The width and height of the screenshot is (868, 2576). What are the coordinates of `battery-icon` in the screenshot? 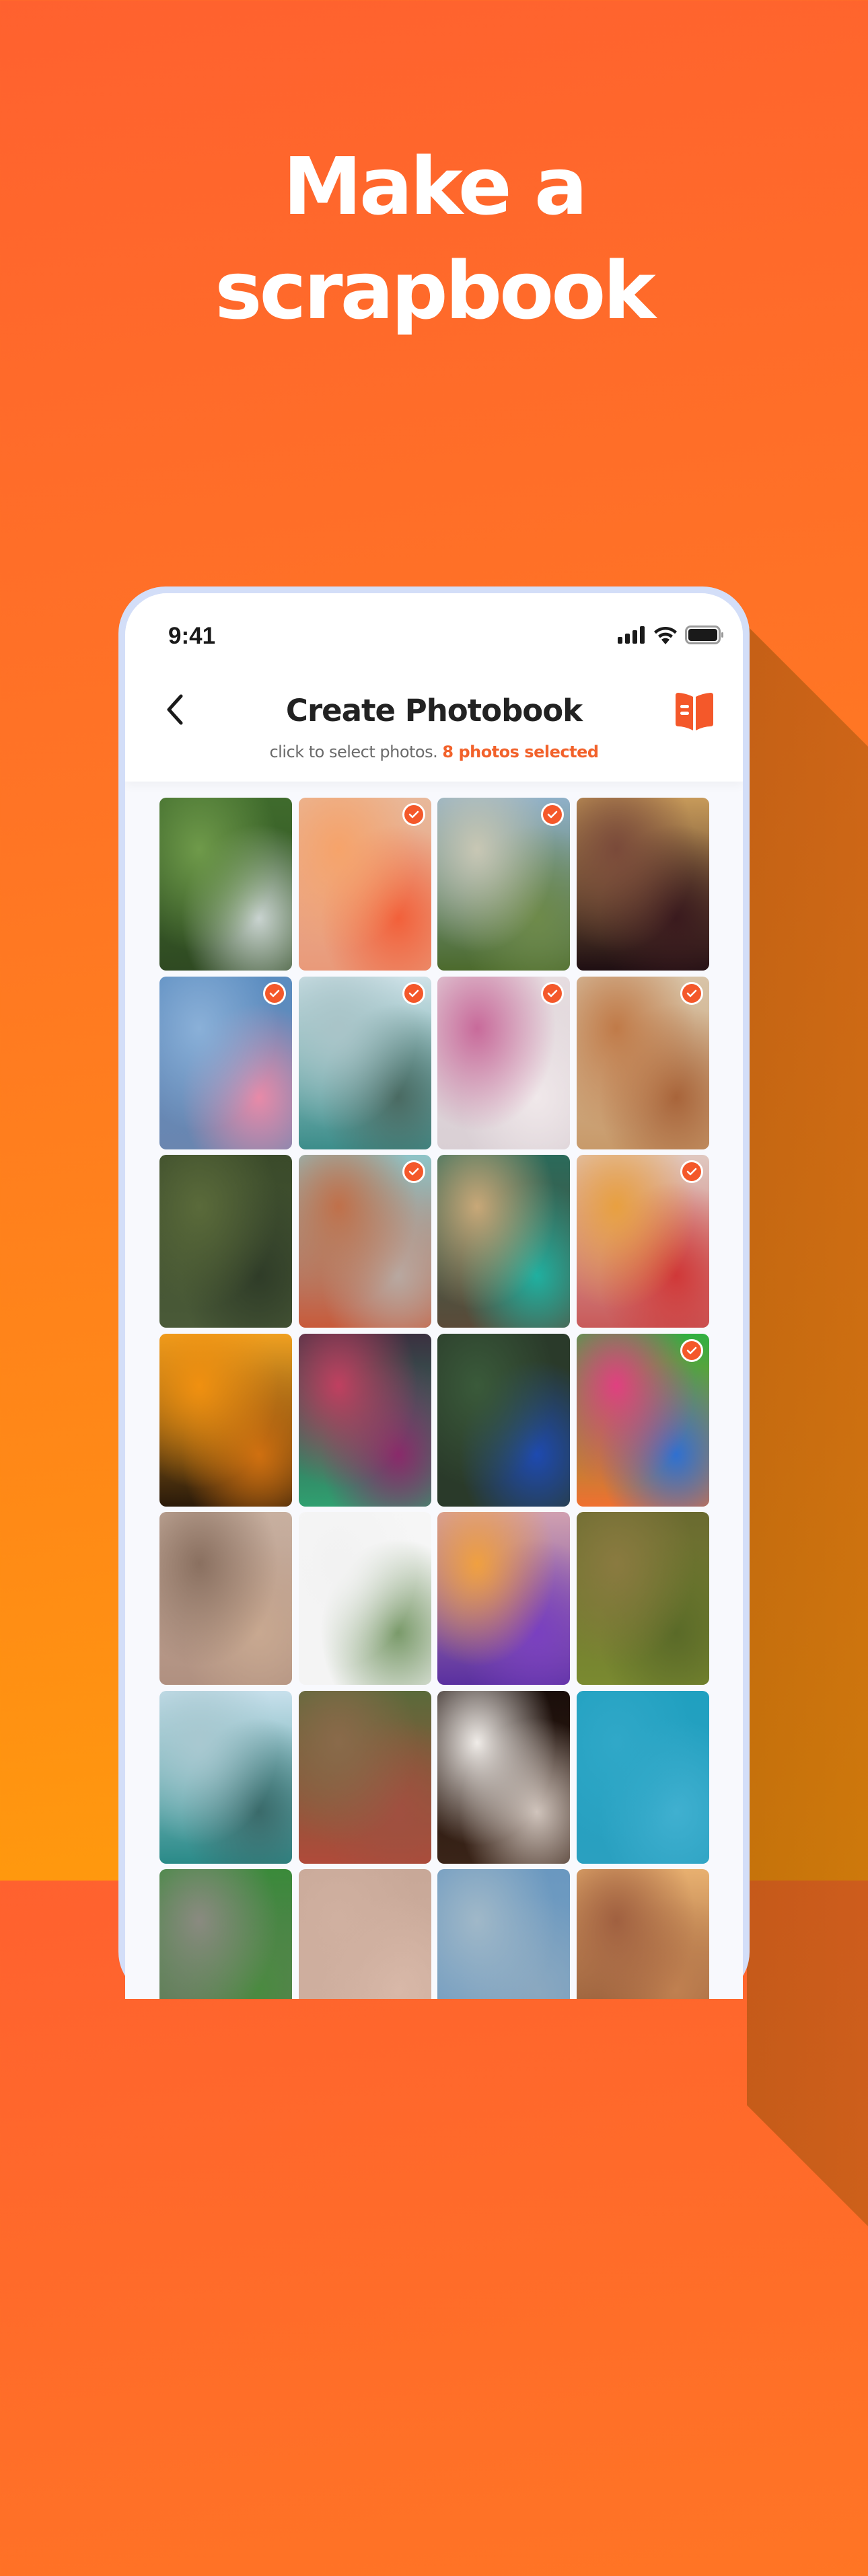 It's located at (704, 635).